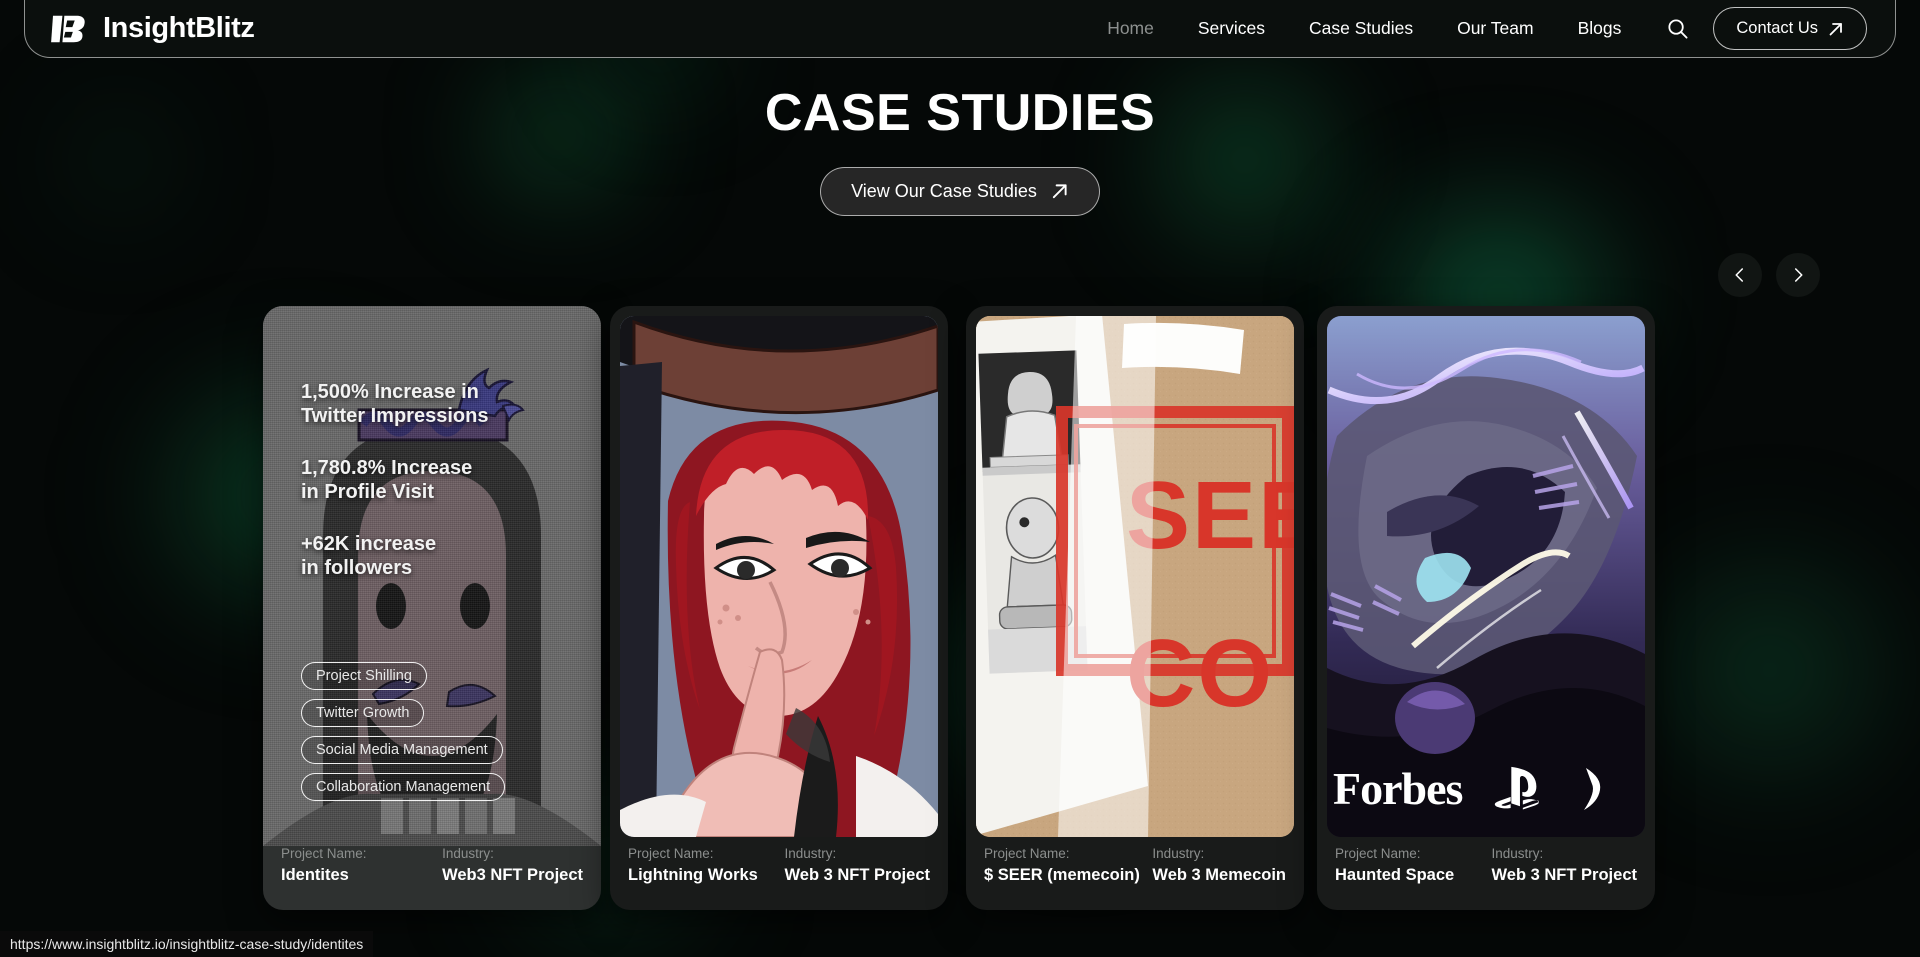 The image size is (1920, 957). I want to click on haunted-space-artwork: Forbes, so click(1486, 576).